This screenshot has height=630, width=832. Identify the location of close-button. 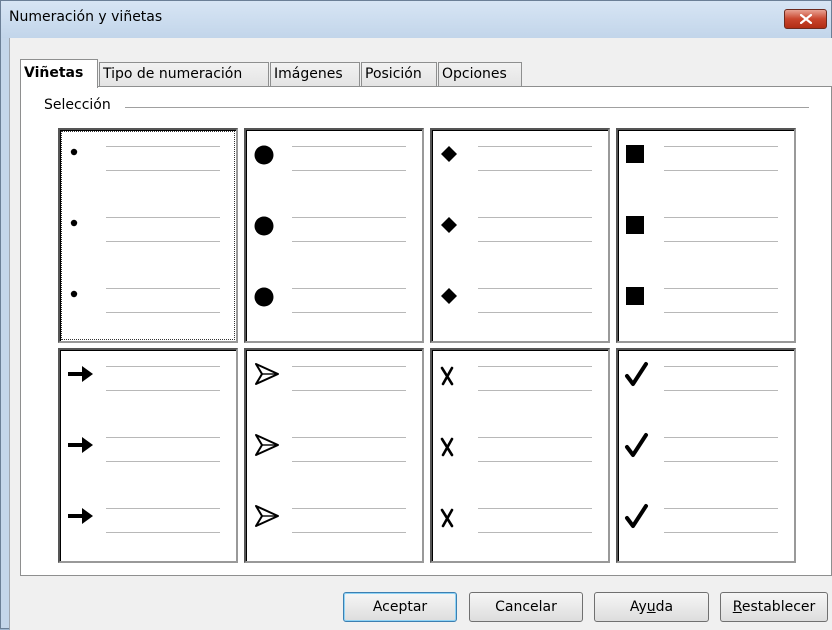
(805, 19).